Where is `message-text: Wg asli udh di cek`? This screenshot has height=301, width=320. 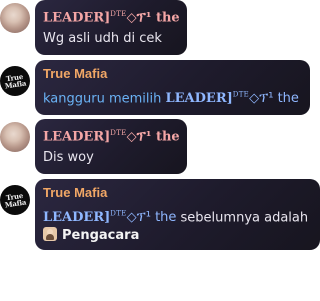 message-text: Wg asli udh di cek is located at coordinates (102, 39).